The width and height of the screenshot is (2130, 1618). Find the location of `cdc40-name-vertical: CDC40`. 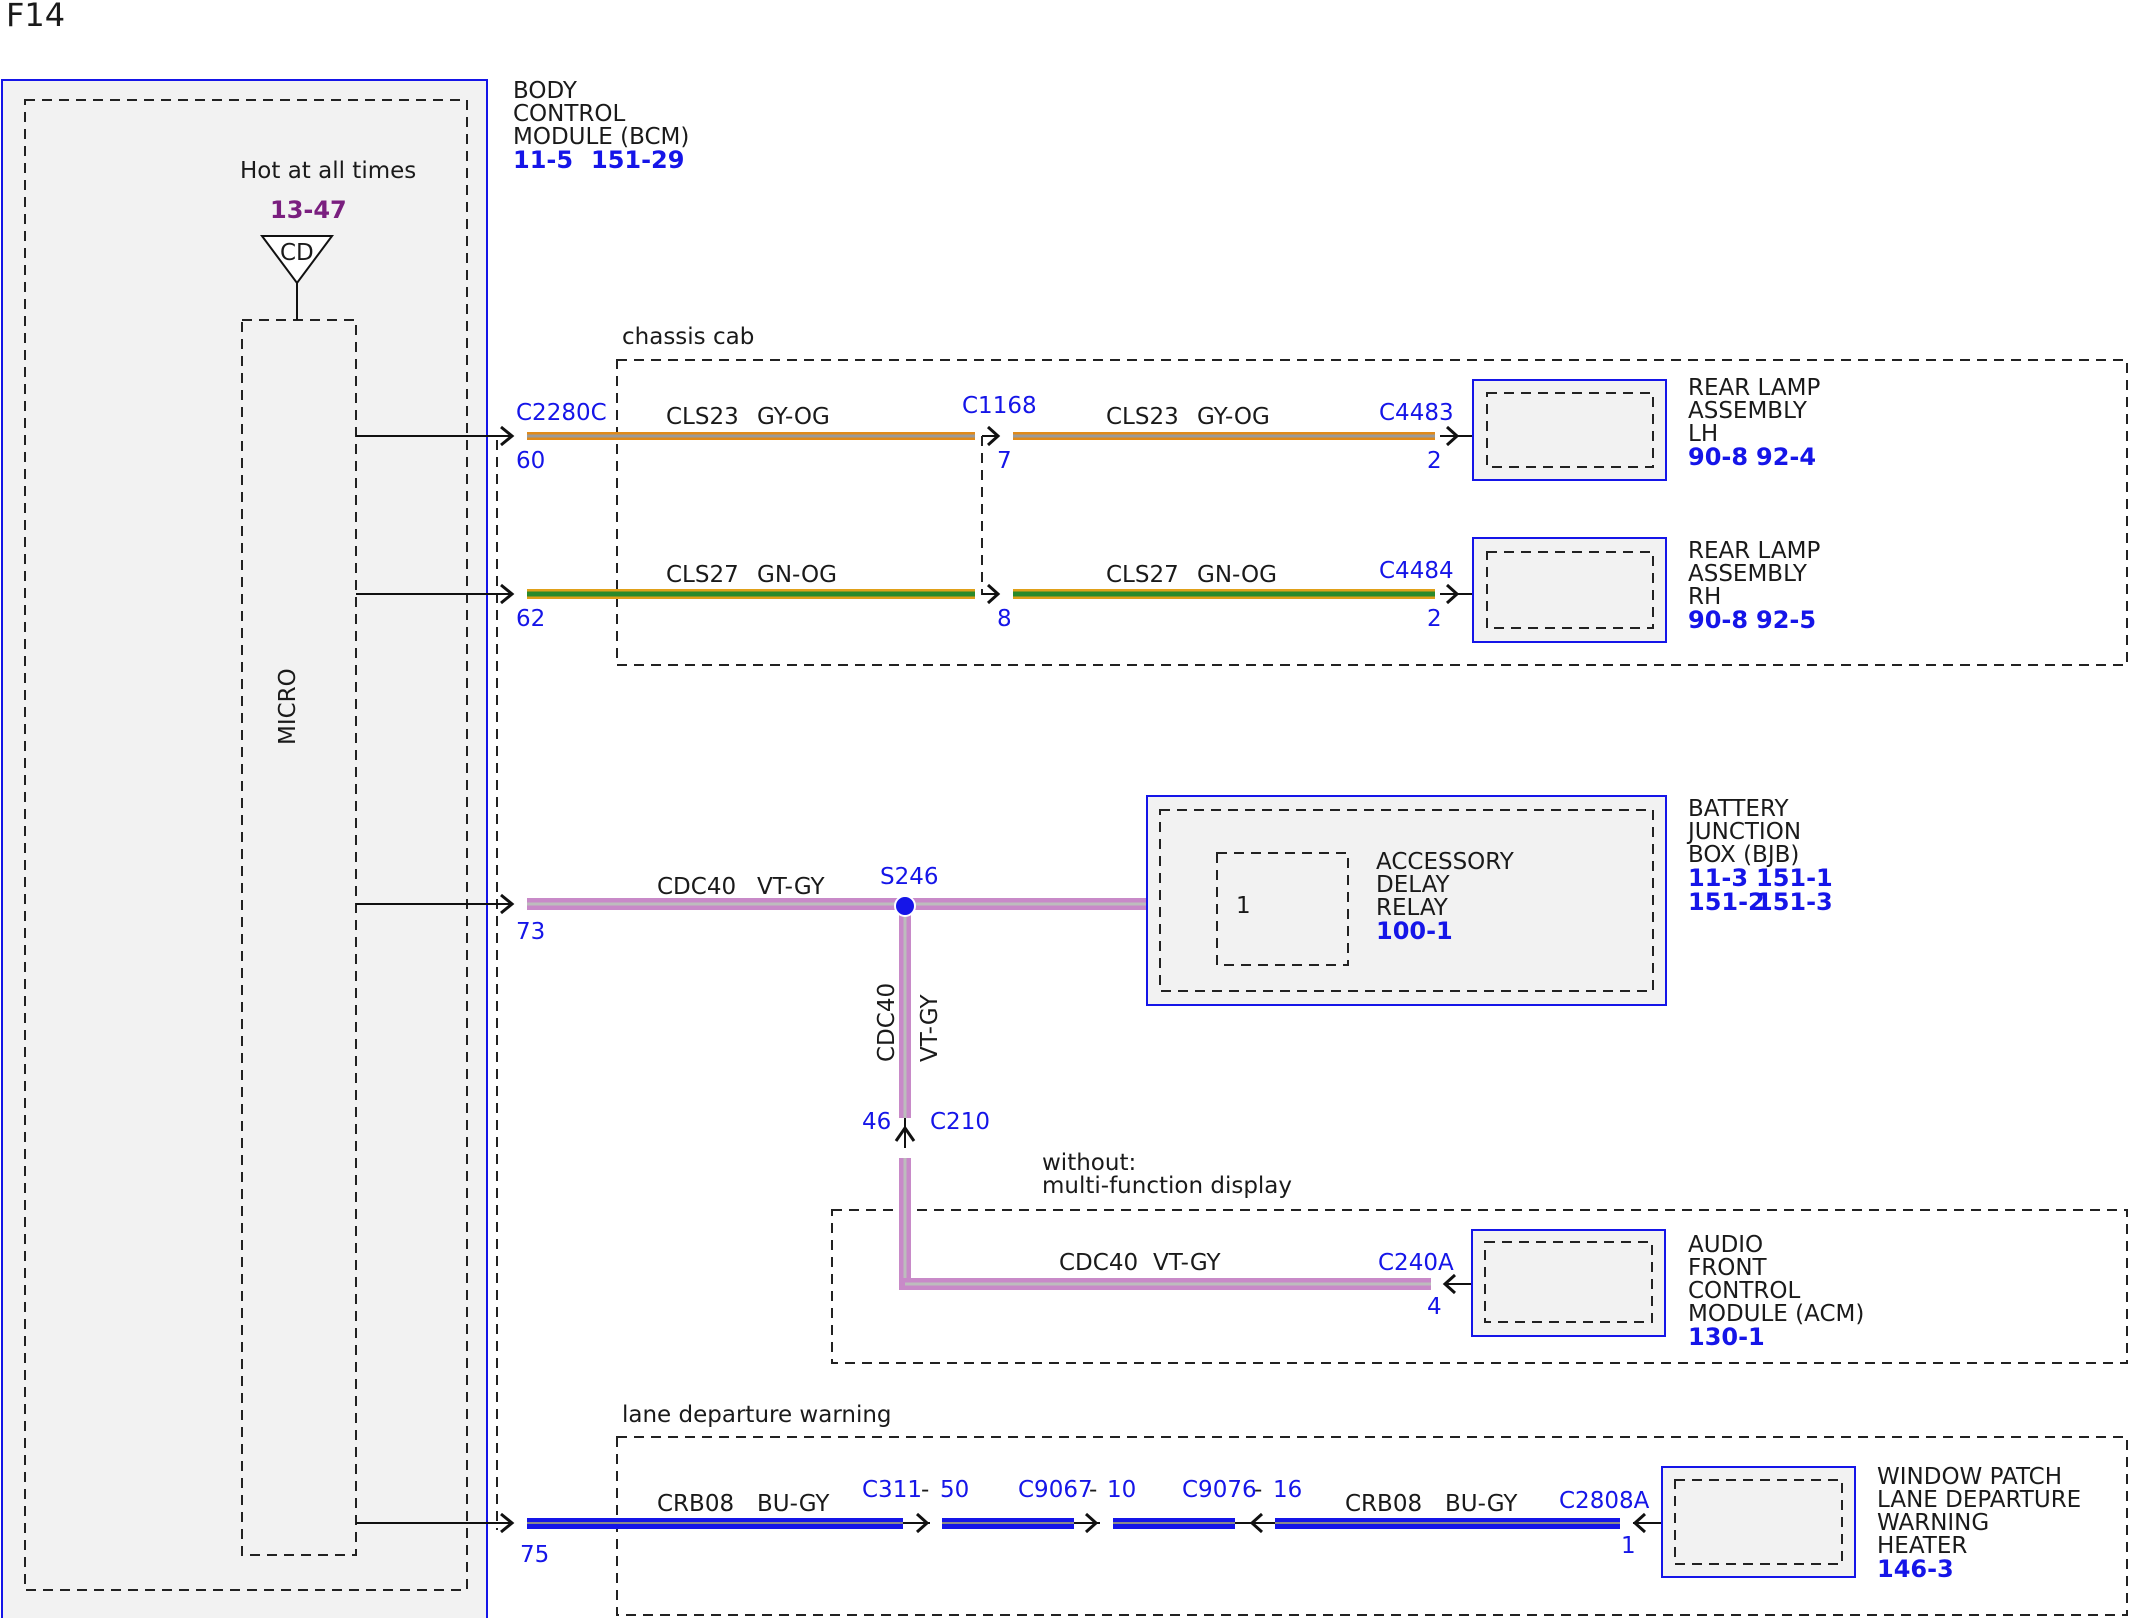

cdc40-name-vertical: CDC40 is located at coordinates (887, 1022).